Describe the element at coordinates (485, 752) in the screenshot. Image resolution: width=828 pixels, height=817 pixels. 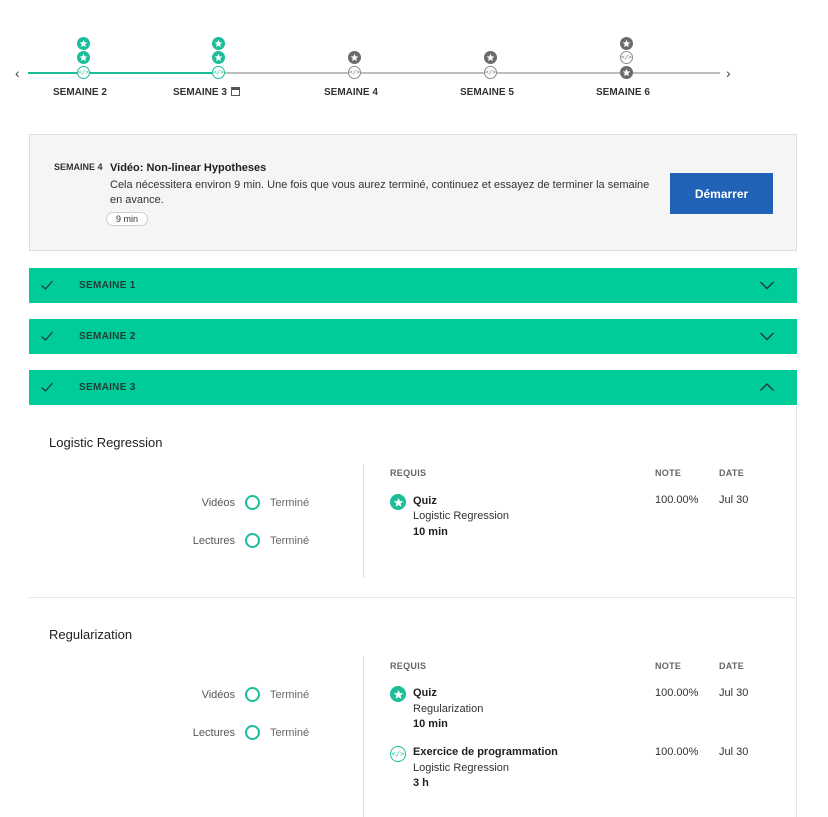
I see `item-type-programming: Exercice de programmation` at that location.